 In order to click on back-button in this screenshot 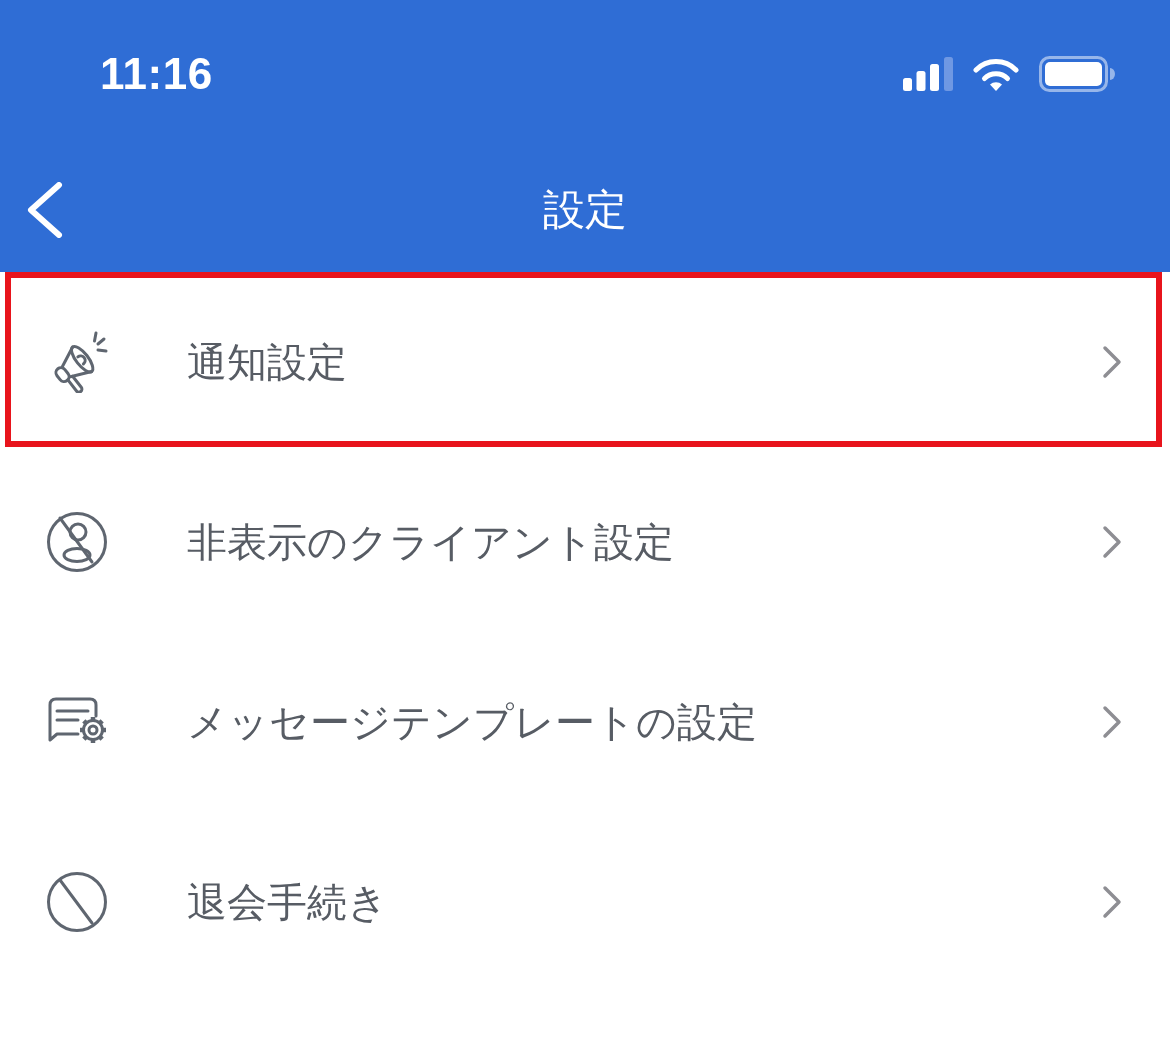, I will do `click(45, 210)`.